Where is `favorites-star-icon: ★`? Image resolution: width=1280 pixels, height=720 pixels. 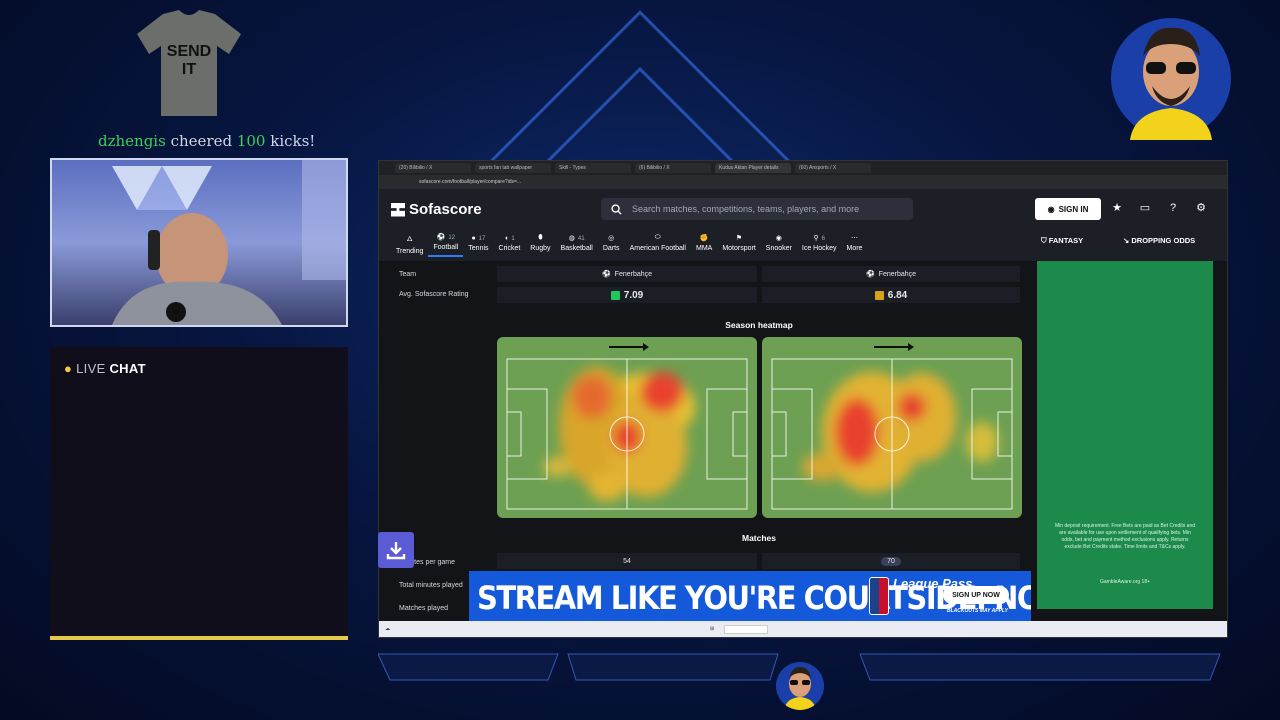 favorites-star-icon: ★ is located at coordinates (1117, 208).